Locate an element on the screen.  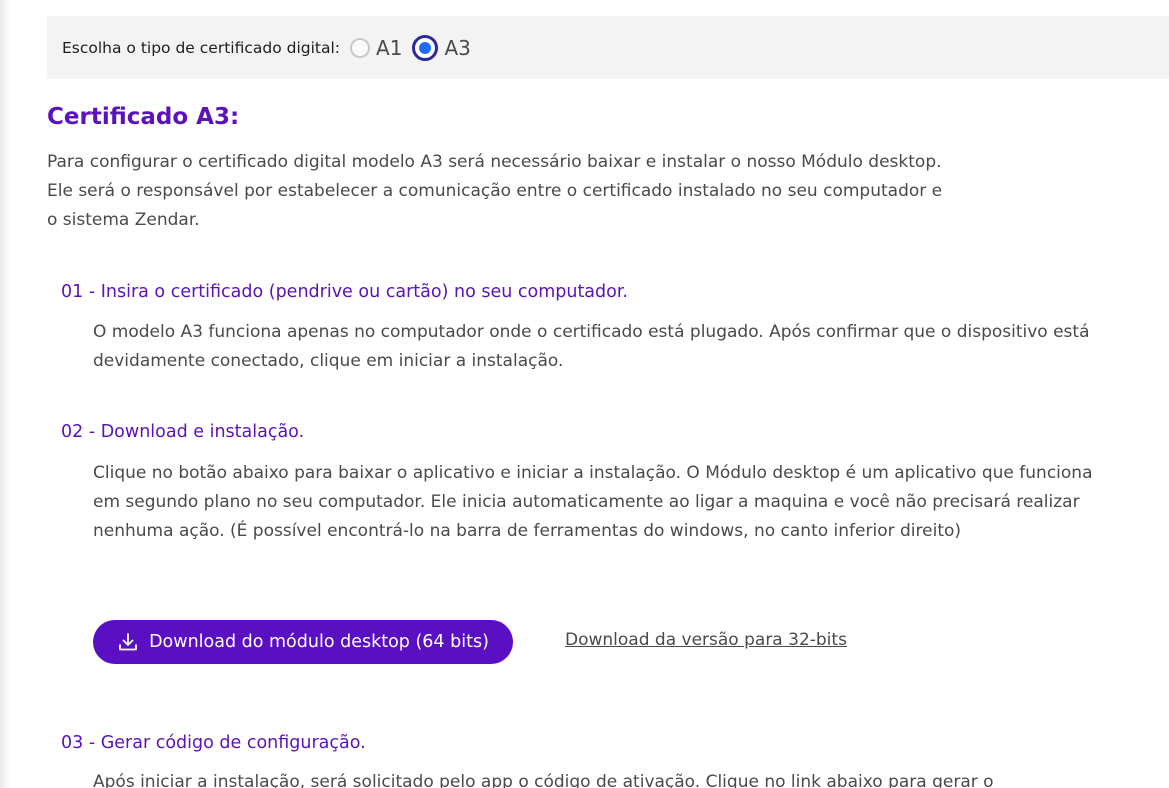
step-2-title: 02 - Download e instalação. is located at coordinates (183, 432).